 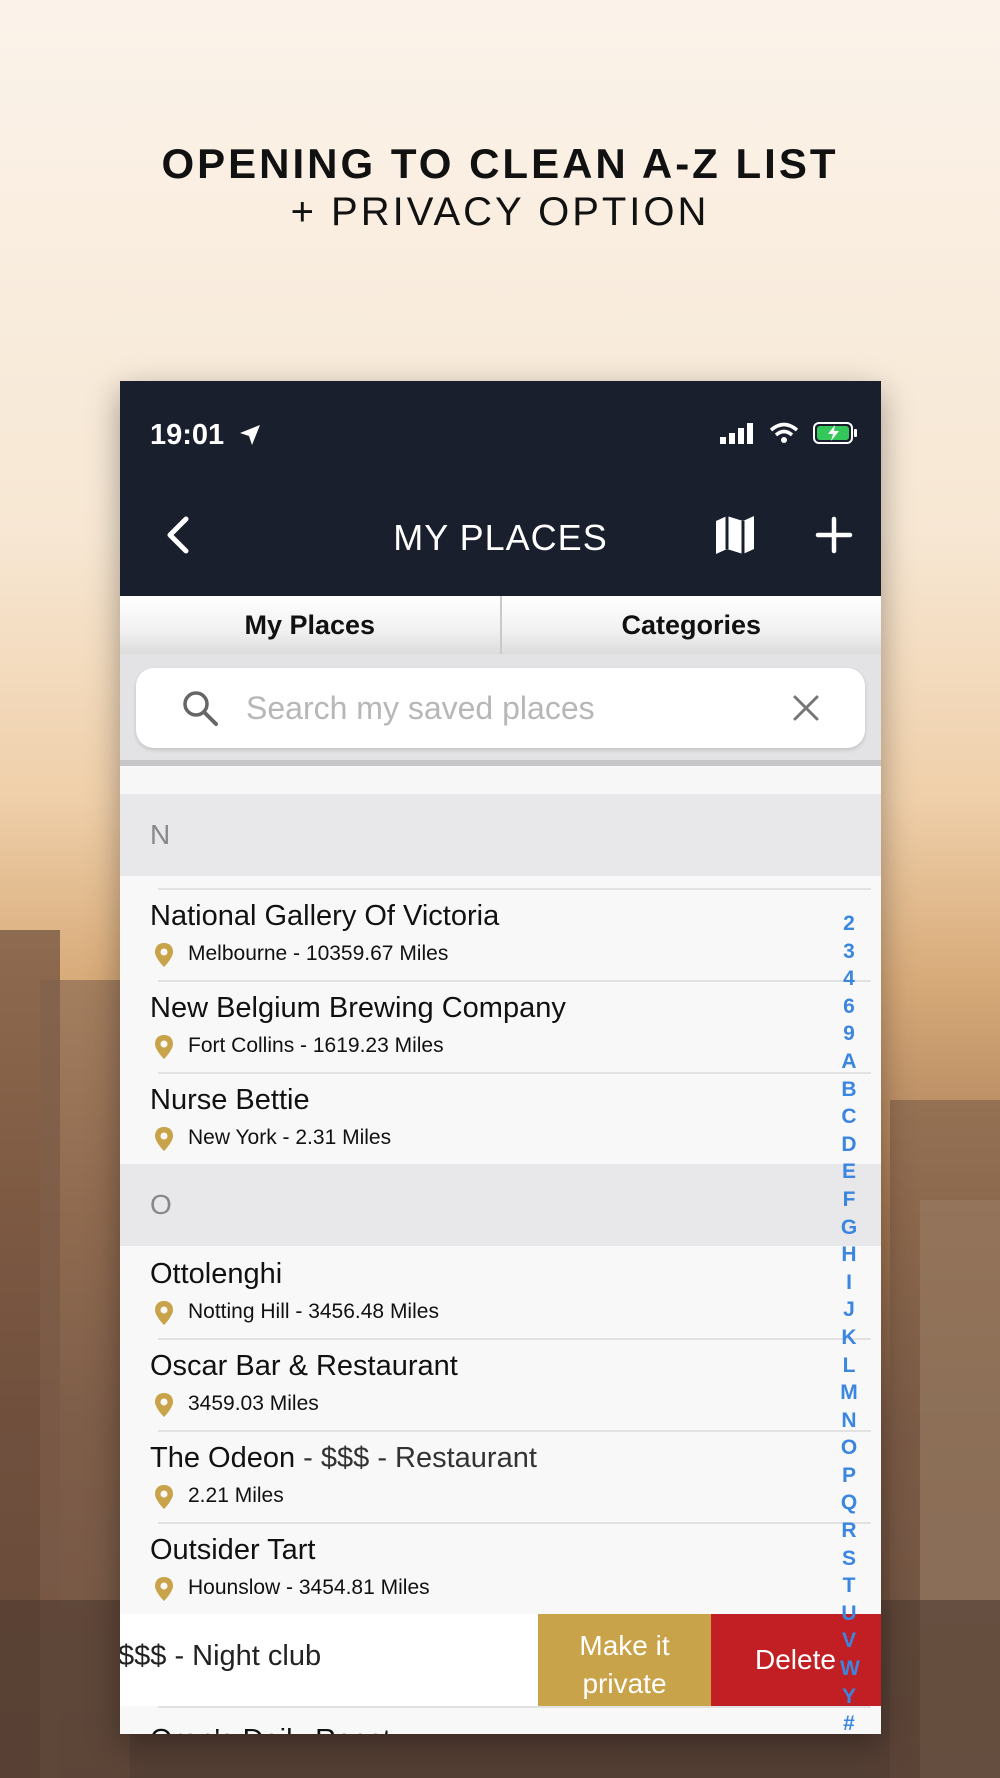 What do you see at coordinates (270, 1729) in the screenshot?
I see `place-name: Oren's Daily Roast` at bounding box center [270, 1729].